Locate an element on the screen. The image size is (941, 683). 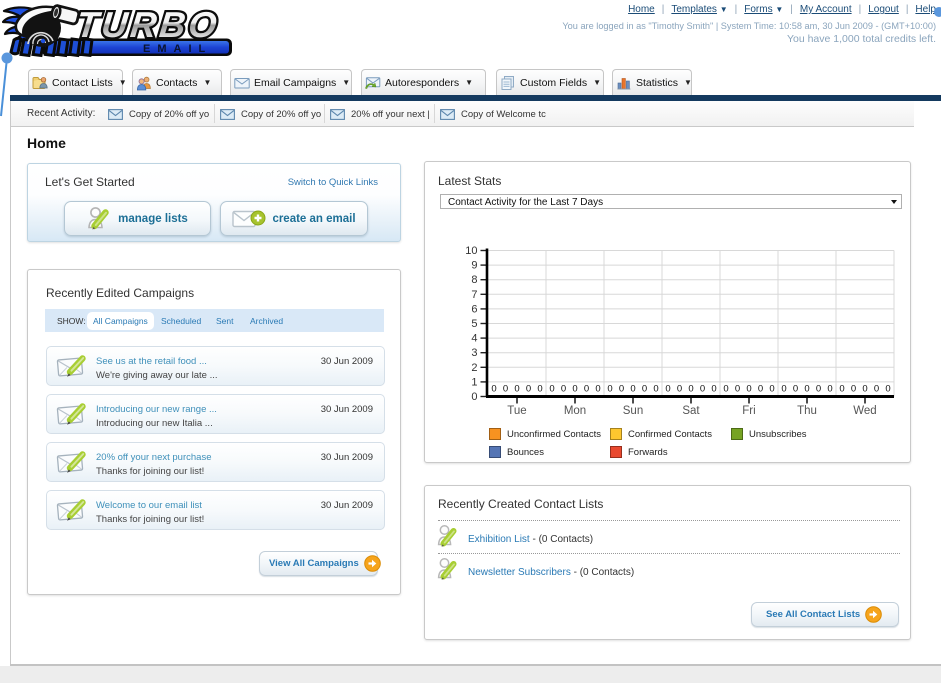
svg-text: Fri is located at coordinates (748, 411).